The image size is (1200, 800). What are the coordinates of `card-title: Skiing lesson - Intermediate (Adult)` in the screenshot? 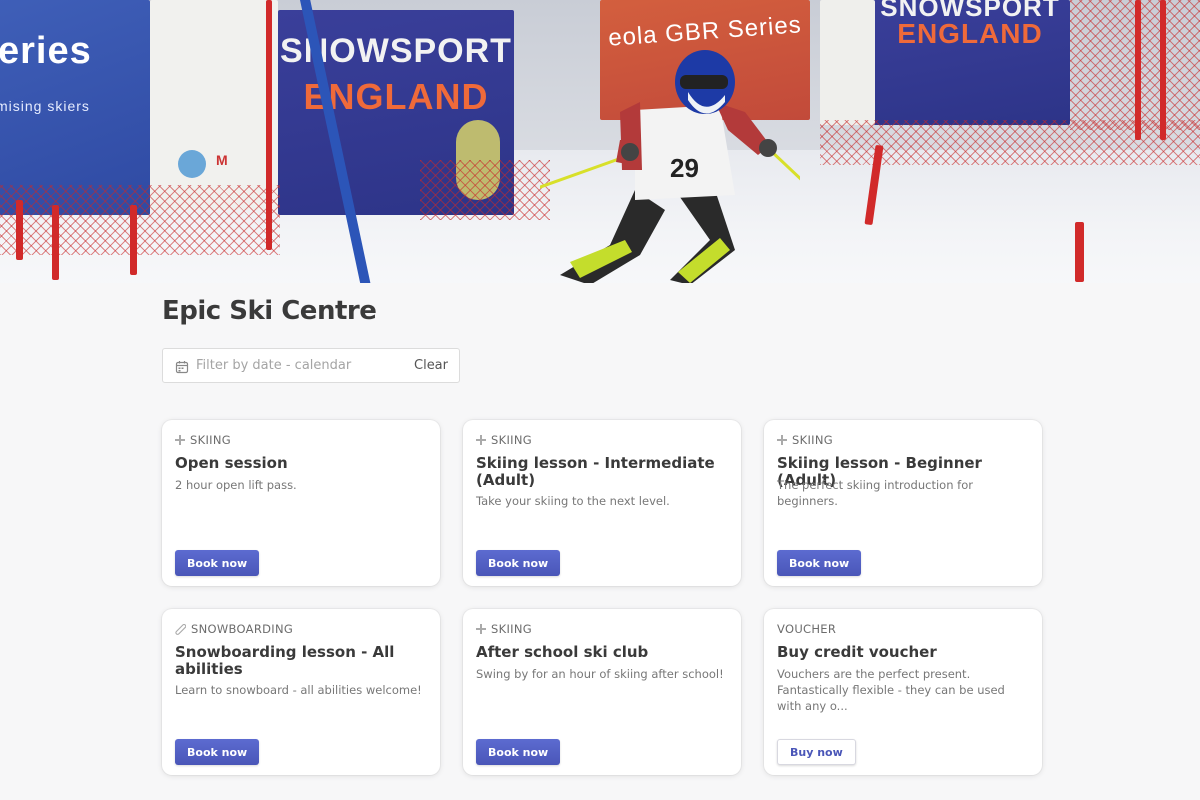 It's located at (595, 471).